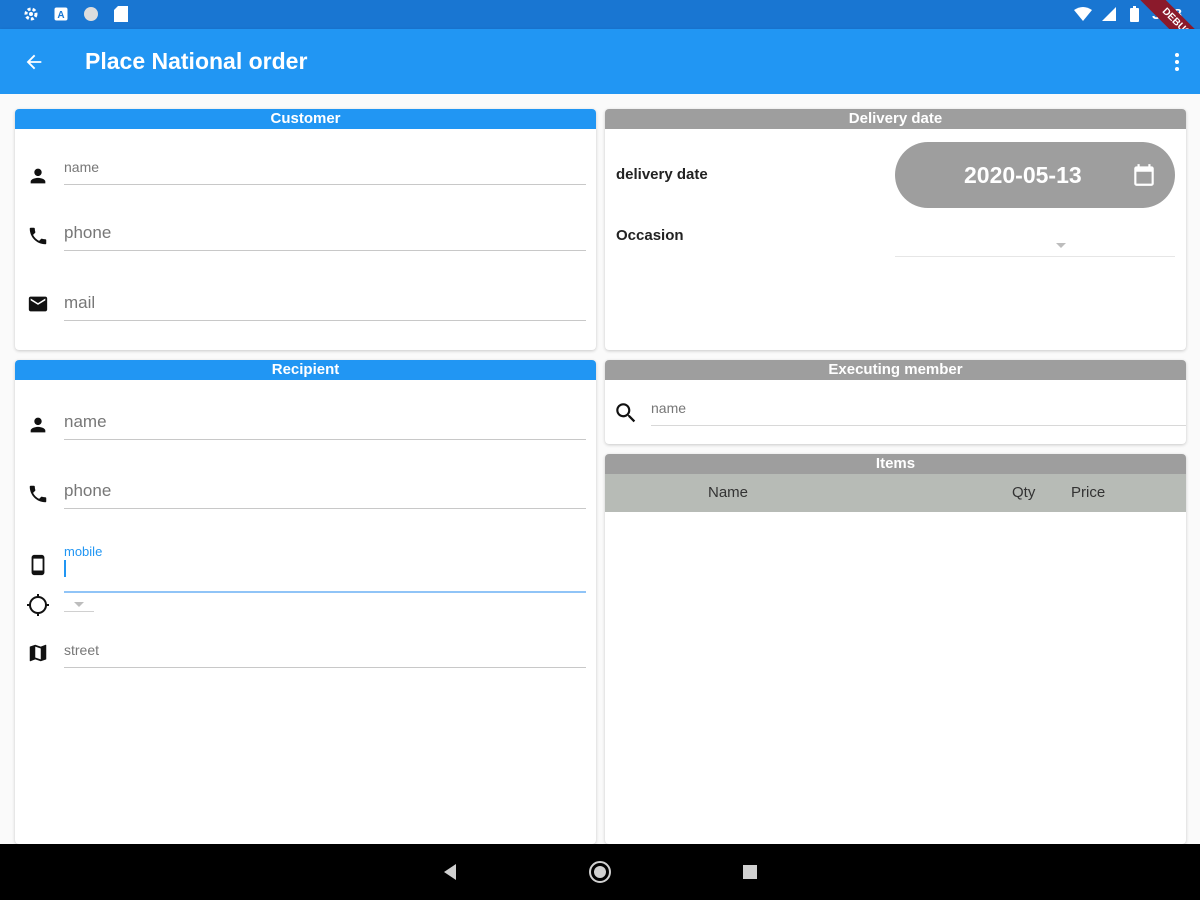 The width and height of the screenshot is (1200, 900). Describe the element at coordinates (325, 650) in the screenshot. I see `recipient-street-input` at that location.